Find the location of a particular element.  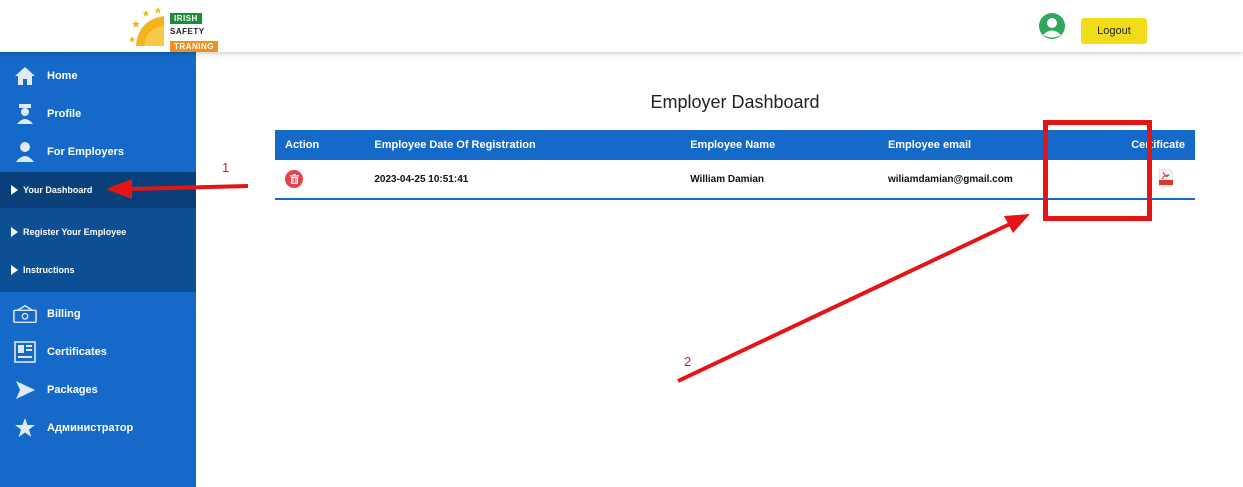

delete-button is located at coordinates (294, 179).